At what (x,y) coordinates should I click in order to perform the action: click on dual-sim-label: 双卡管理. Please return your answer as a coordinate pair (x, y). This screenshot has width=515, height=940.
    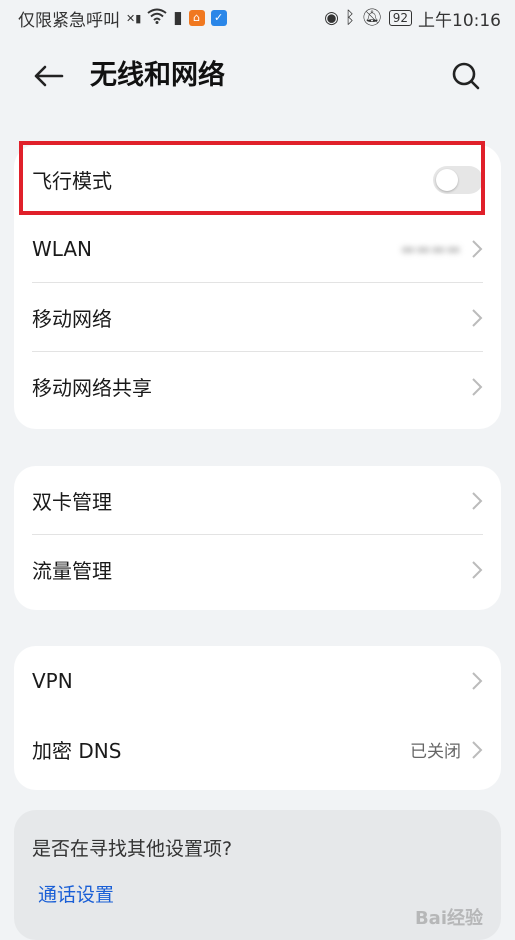
    Looking at the image, I should click on (72, 502).